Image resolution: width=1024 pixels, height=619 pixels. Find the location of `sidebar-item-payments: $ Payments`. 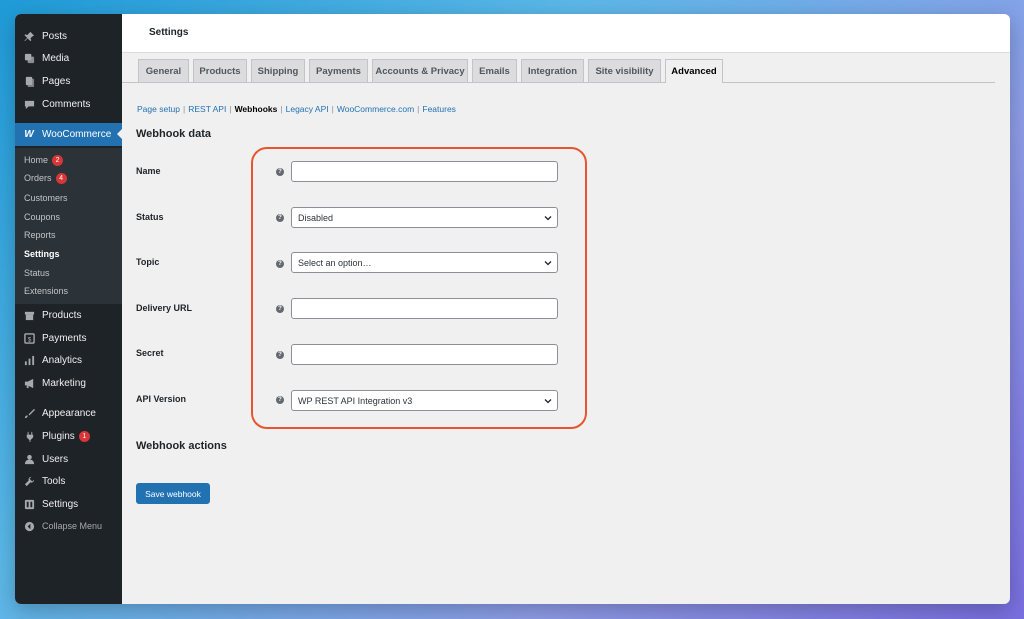

sidebar-item-payments: $ Payments is located at coordinates (68, 338).